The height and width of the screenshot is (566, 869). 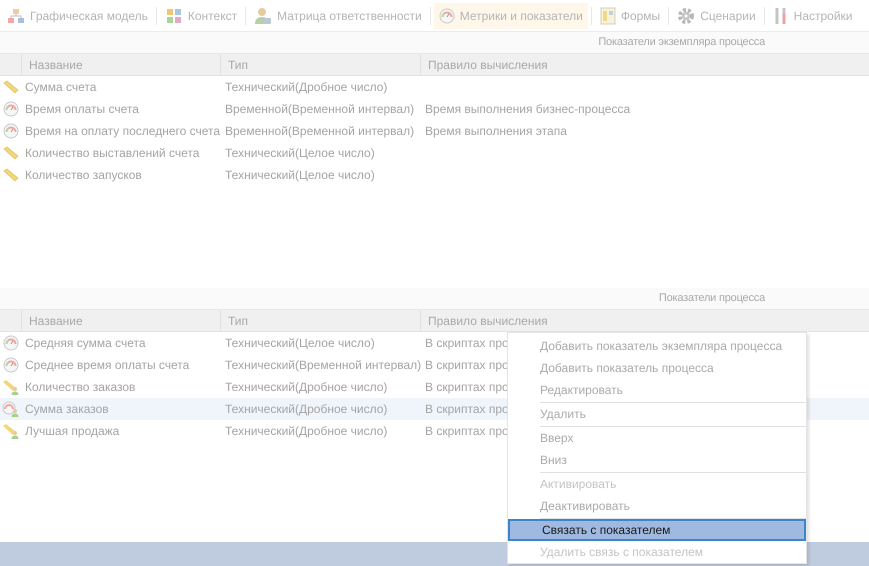 I want to click on toolbar-tab: Сценарии, so click(x=716, y=15).